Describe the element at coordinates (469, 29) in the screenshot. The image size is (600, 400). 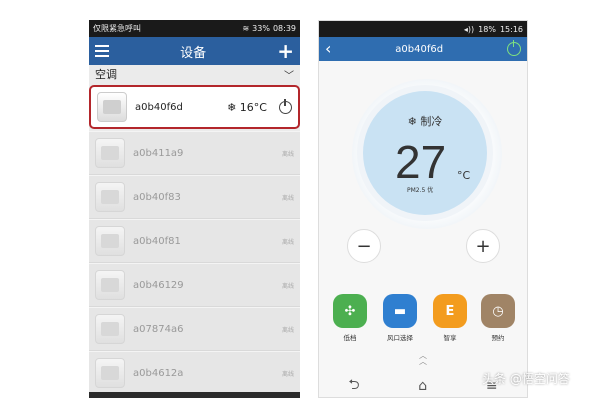
I see `signal-icon: ◂))` at that location.